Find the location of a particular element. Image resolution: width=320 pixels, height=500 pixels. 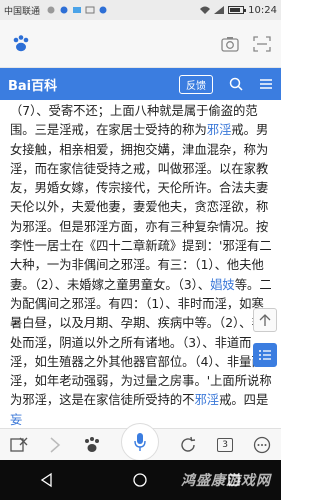

status-bar: 中国联通 10:24 is located at coordinates (140, 10).